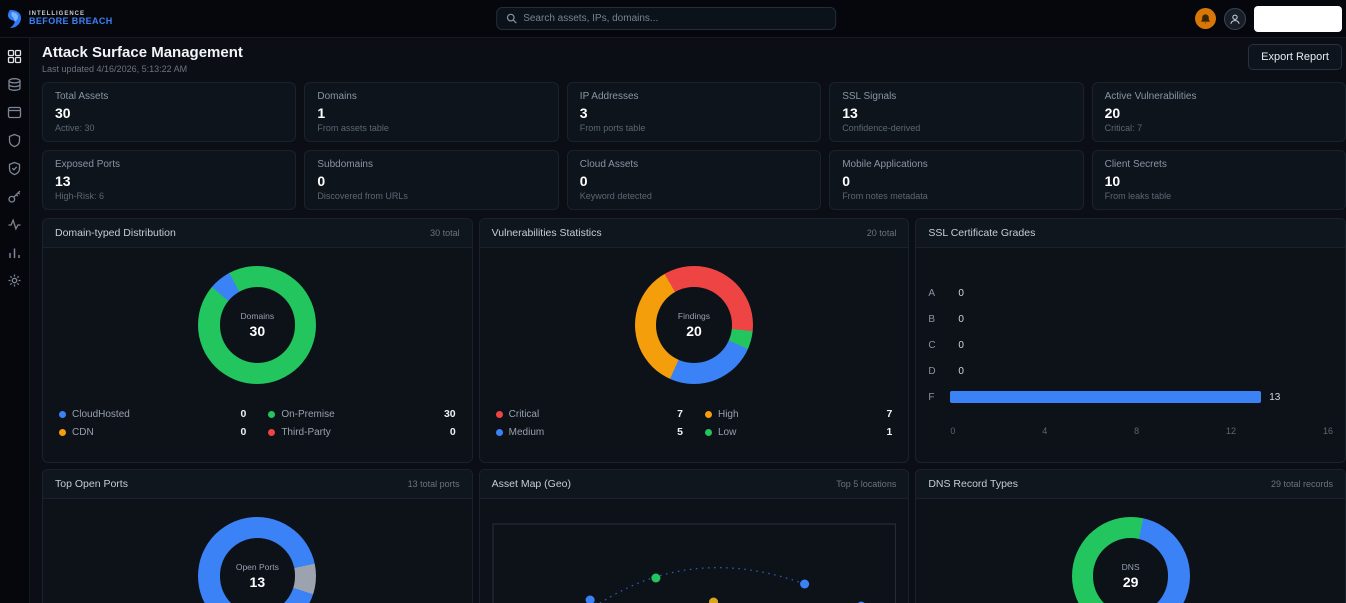  I want to click on legend-name: Critical, so click(524, 414).